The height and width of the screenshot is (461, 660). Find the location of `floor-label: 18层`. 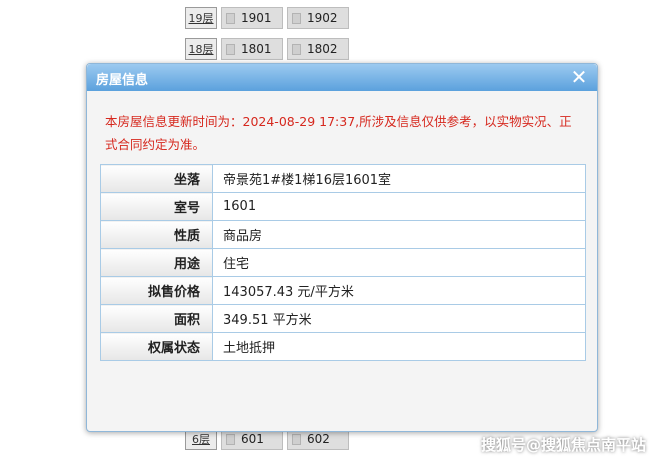

floor-label: 18层 is located at coordinates (201, 49).